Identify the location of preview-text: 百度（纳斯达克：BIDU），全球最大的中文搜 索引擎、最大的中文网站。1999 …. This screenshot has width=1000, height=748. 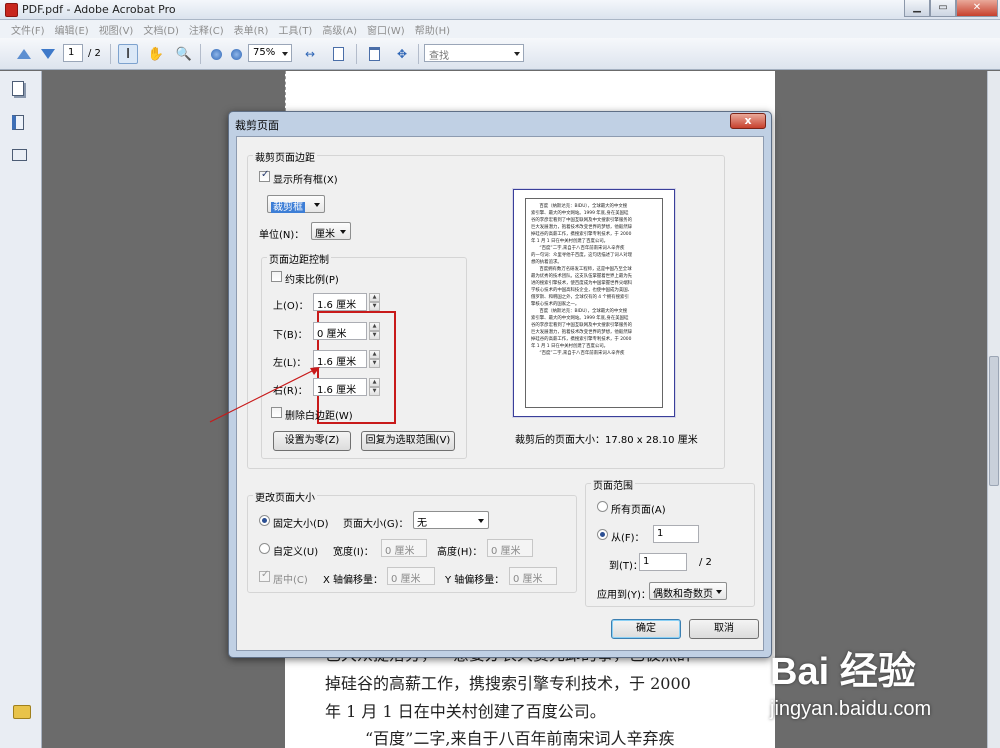
(581, 280).